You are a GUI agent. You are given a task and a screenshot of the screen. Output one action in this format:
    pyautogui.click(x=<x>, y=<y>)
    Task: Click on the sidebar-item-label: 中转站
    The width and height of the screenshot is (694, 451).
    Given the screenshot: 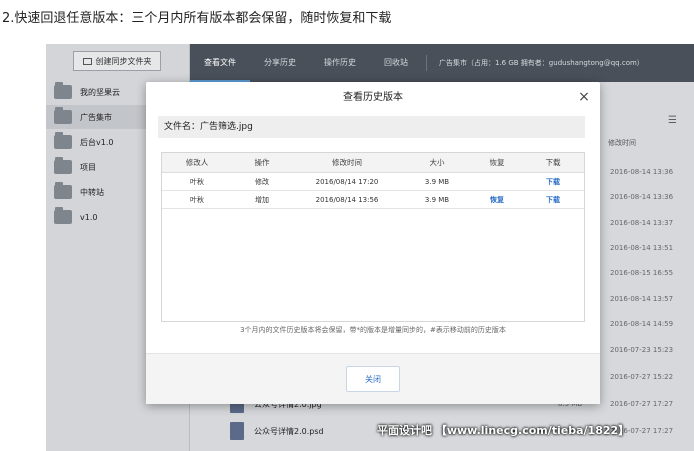 What is the action you would take?
    pyautogui.click(x=92, y=192)
    